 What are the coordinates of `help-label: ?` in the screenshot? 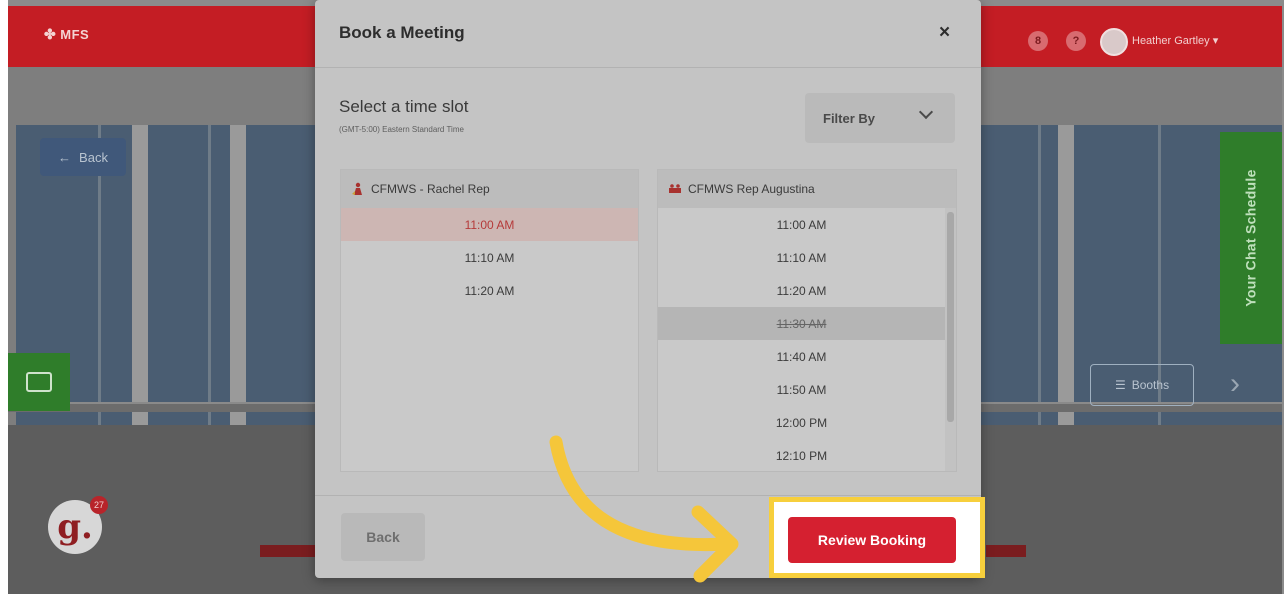 It's located at (1076, 41).